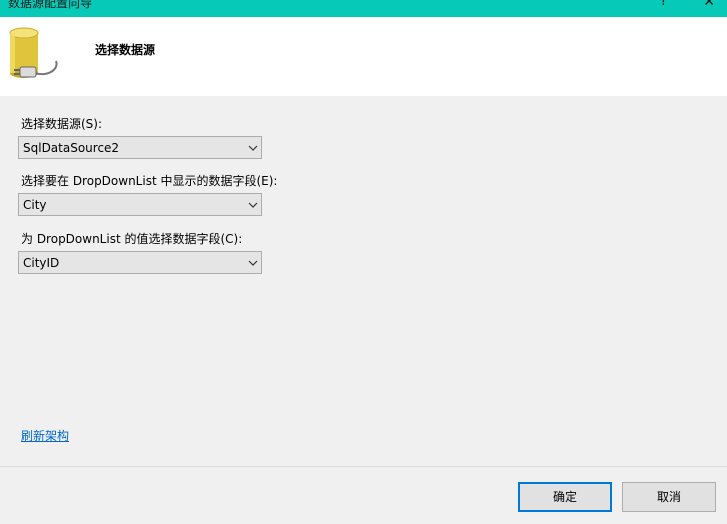 This screenshot has height=524, width=727. What do you see at coordinates (33, 52) in the screenshot?
I see `database-icon` at bounding box center [33, 52].